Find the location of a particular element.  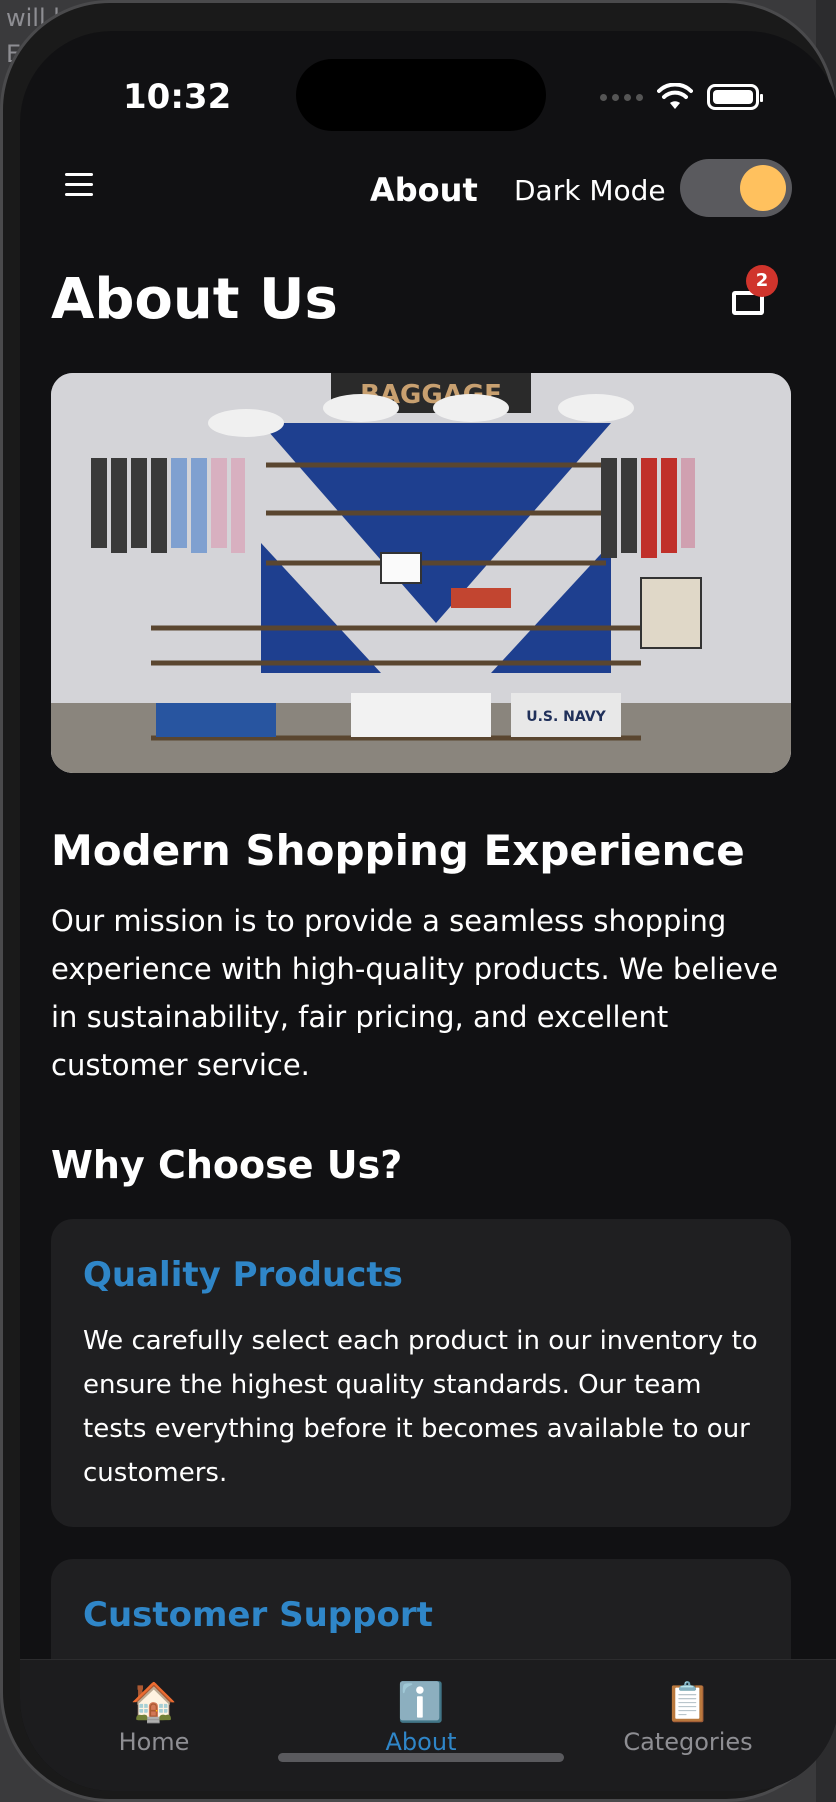

tab-home: 🏠 Home is located at coordinates (154, 1718).